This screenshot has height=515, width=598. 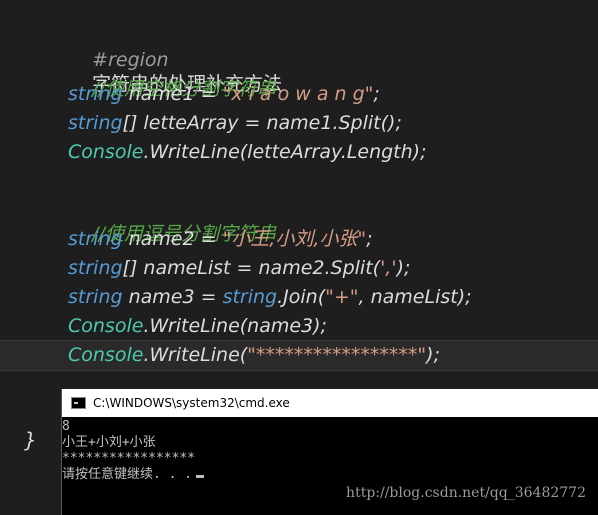 I want to click on code-line-10: Console.WriteLine(name3);, so click(x=197, y=326).